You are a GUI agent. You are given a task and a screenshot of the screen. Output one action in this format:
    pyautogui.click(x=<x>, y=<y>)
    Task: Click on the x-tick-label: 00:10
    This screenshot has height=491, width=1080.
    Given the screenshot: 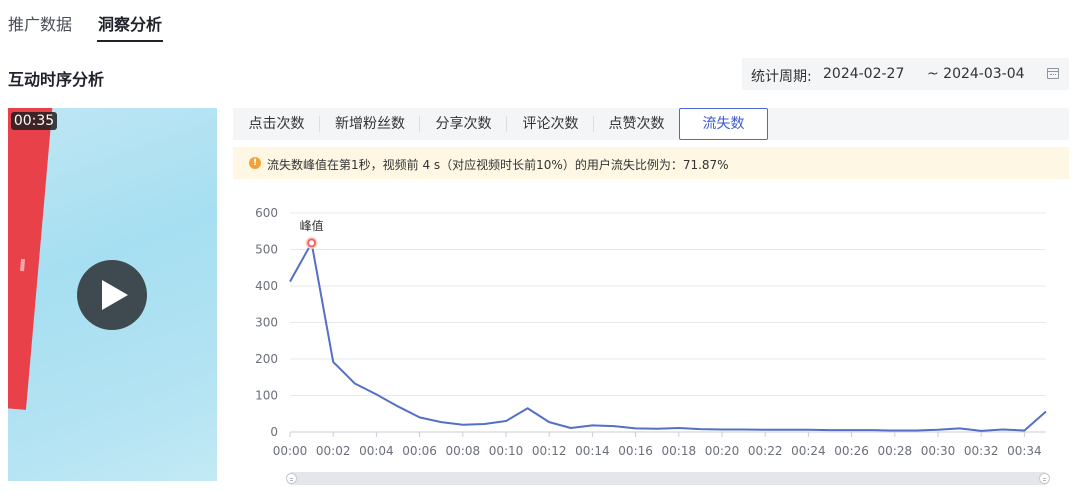 What is the action you would take?
    pyautogui.click(x=506, y=451)
    